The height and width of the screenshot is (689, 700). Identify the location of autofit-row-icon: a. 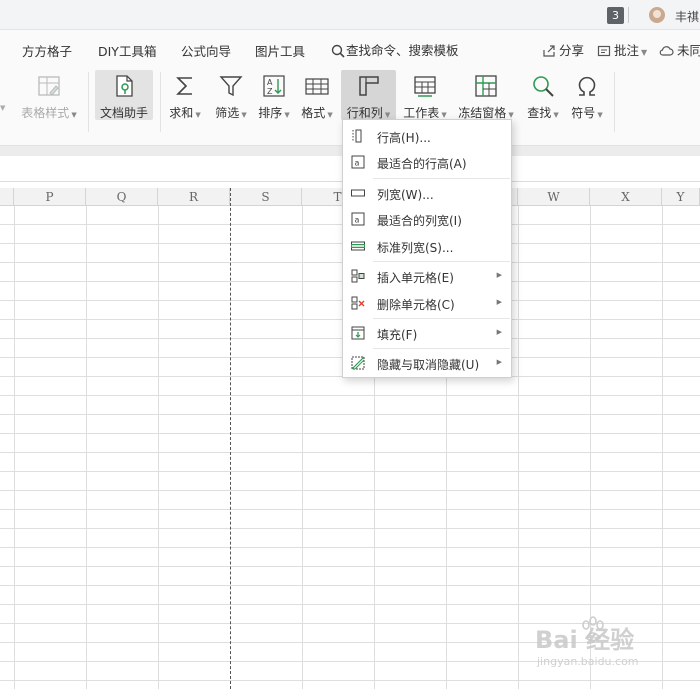
(358, 162).